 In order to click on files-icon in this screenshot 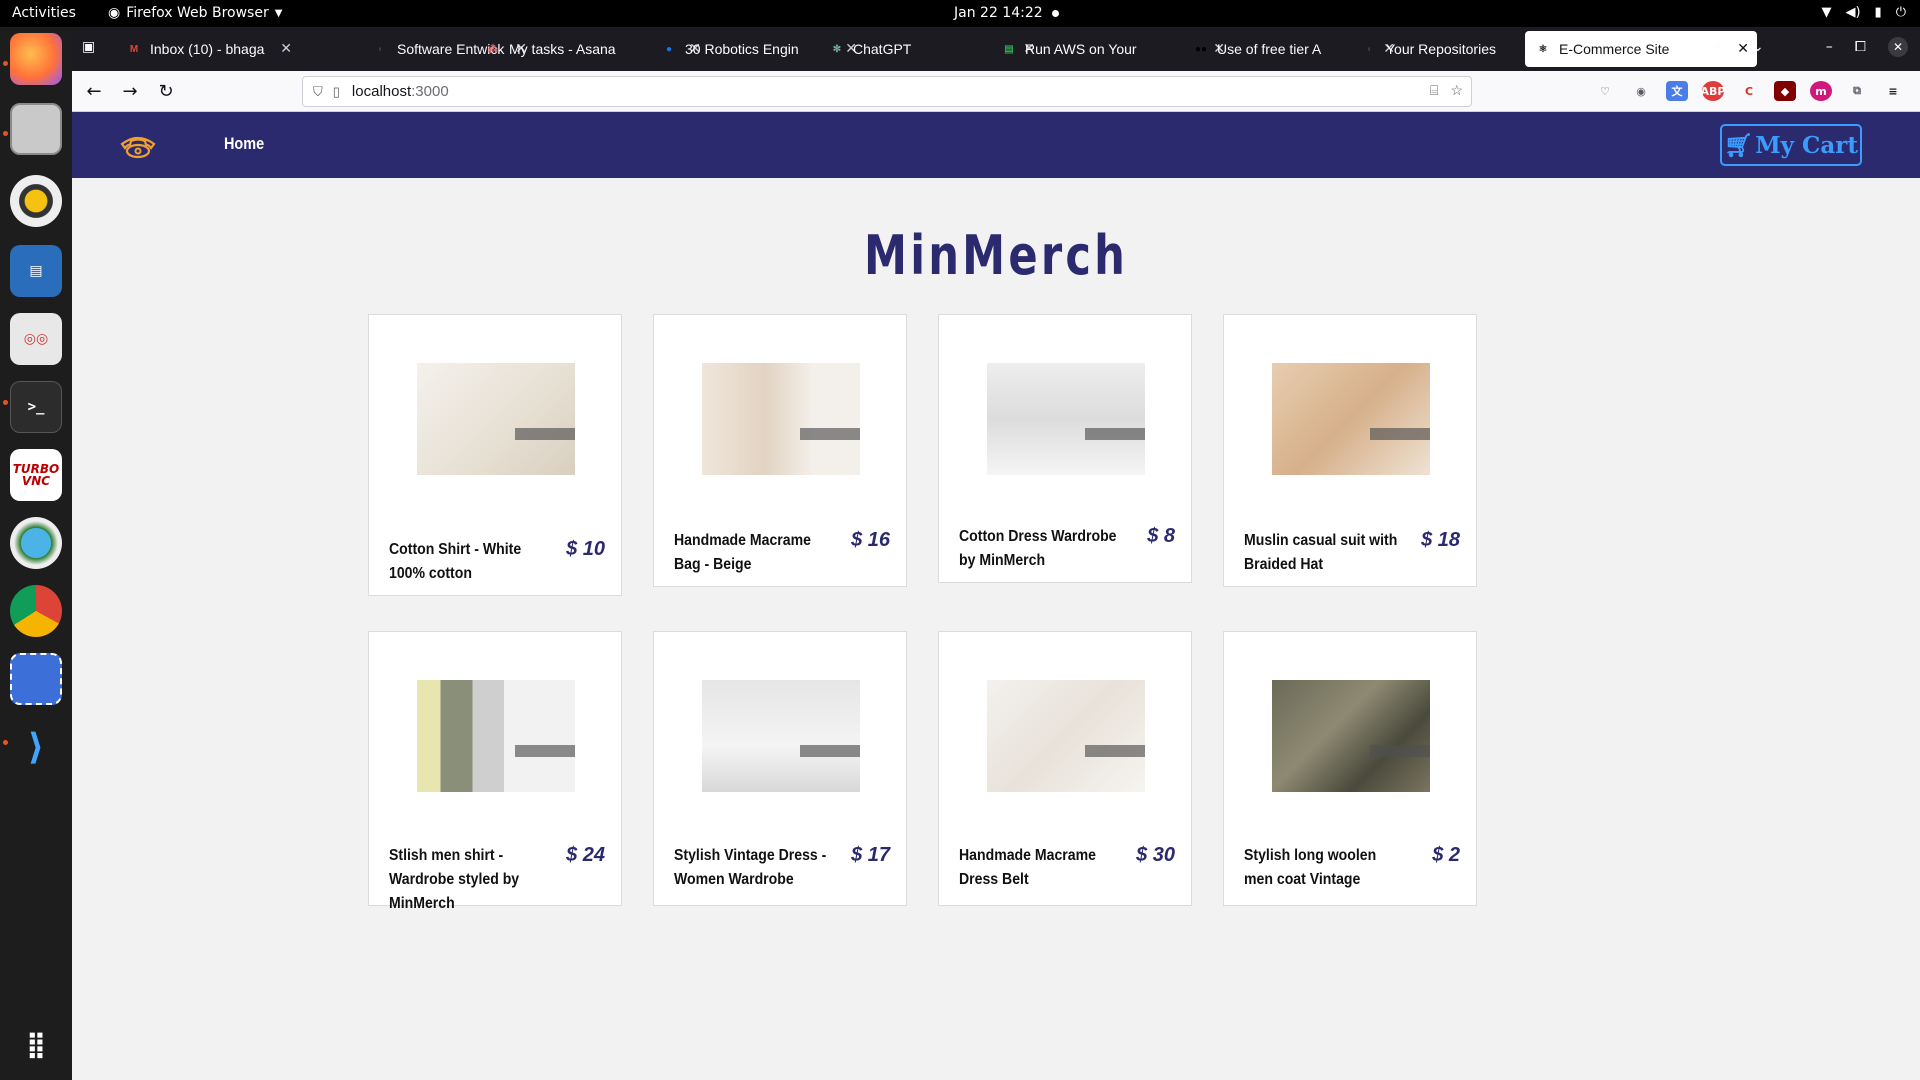, I will do `click(36, 129)`.